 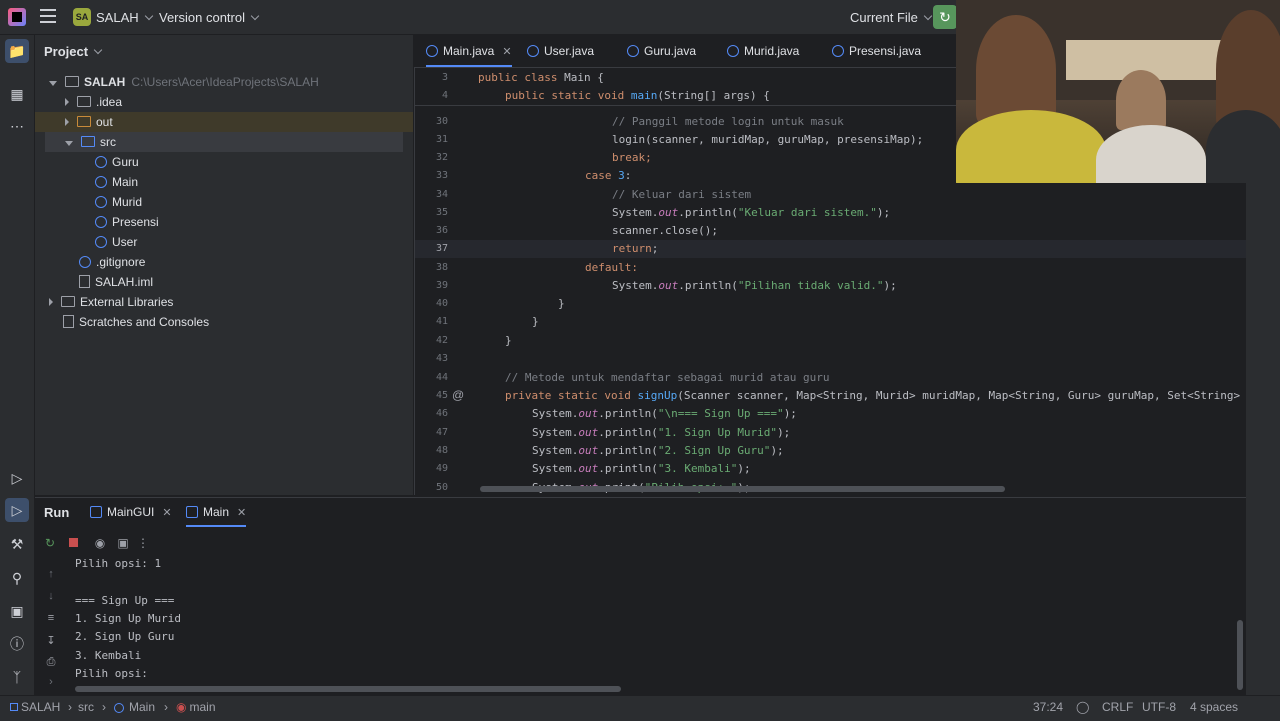 I want to click on code-line: default:, so click(x=611, y=267).